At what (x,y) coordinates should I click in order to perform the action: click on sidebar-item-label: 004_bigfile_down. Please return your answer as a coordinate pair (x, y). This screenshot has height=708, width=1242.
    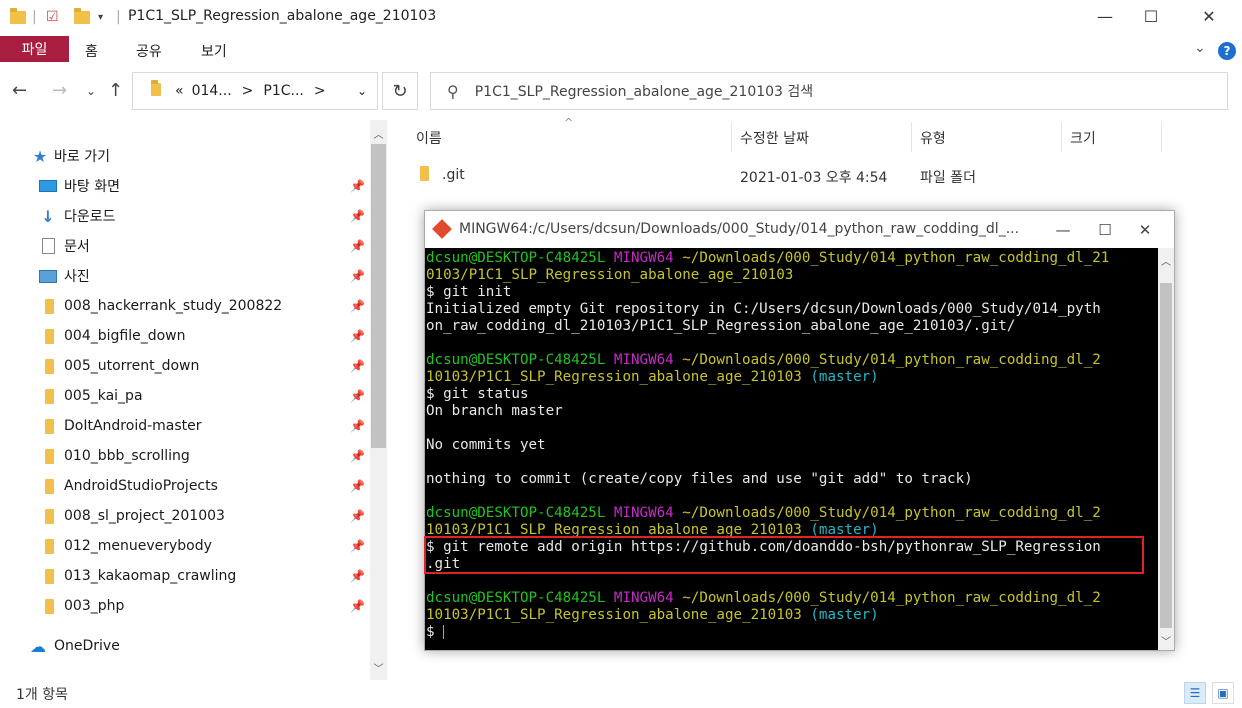
    Looking at the image, I should click on (125, 336).